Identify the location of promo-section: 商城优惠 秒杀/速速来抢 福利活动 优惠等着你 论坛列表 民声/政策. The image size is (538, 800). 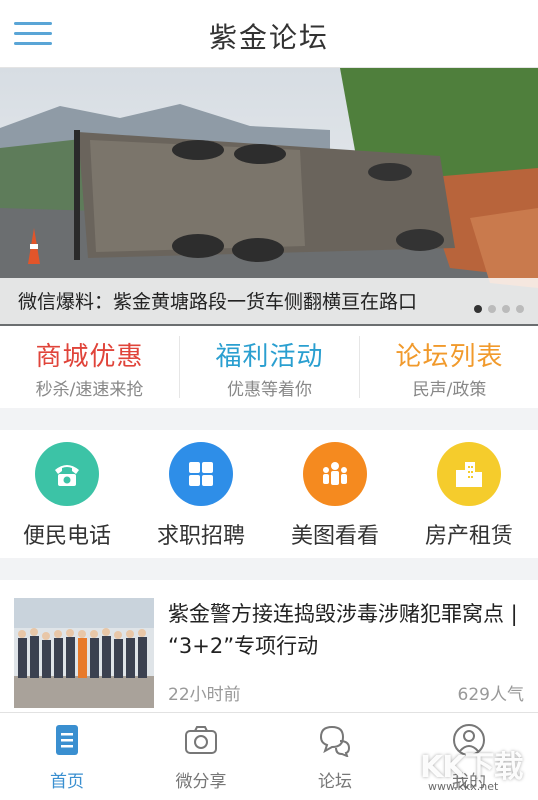
(269, 367).